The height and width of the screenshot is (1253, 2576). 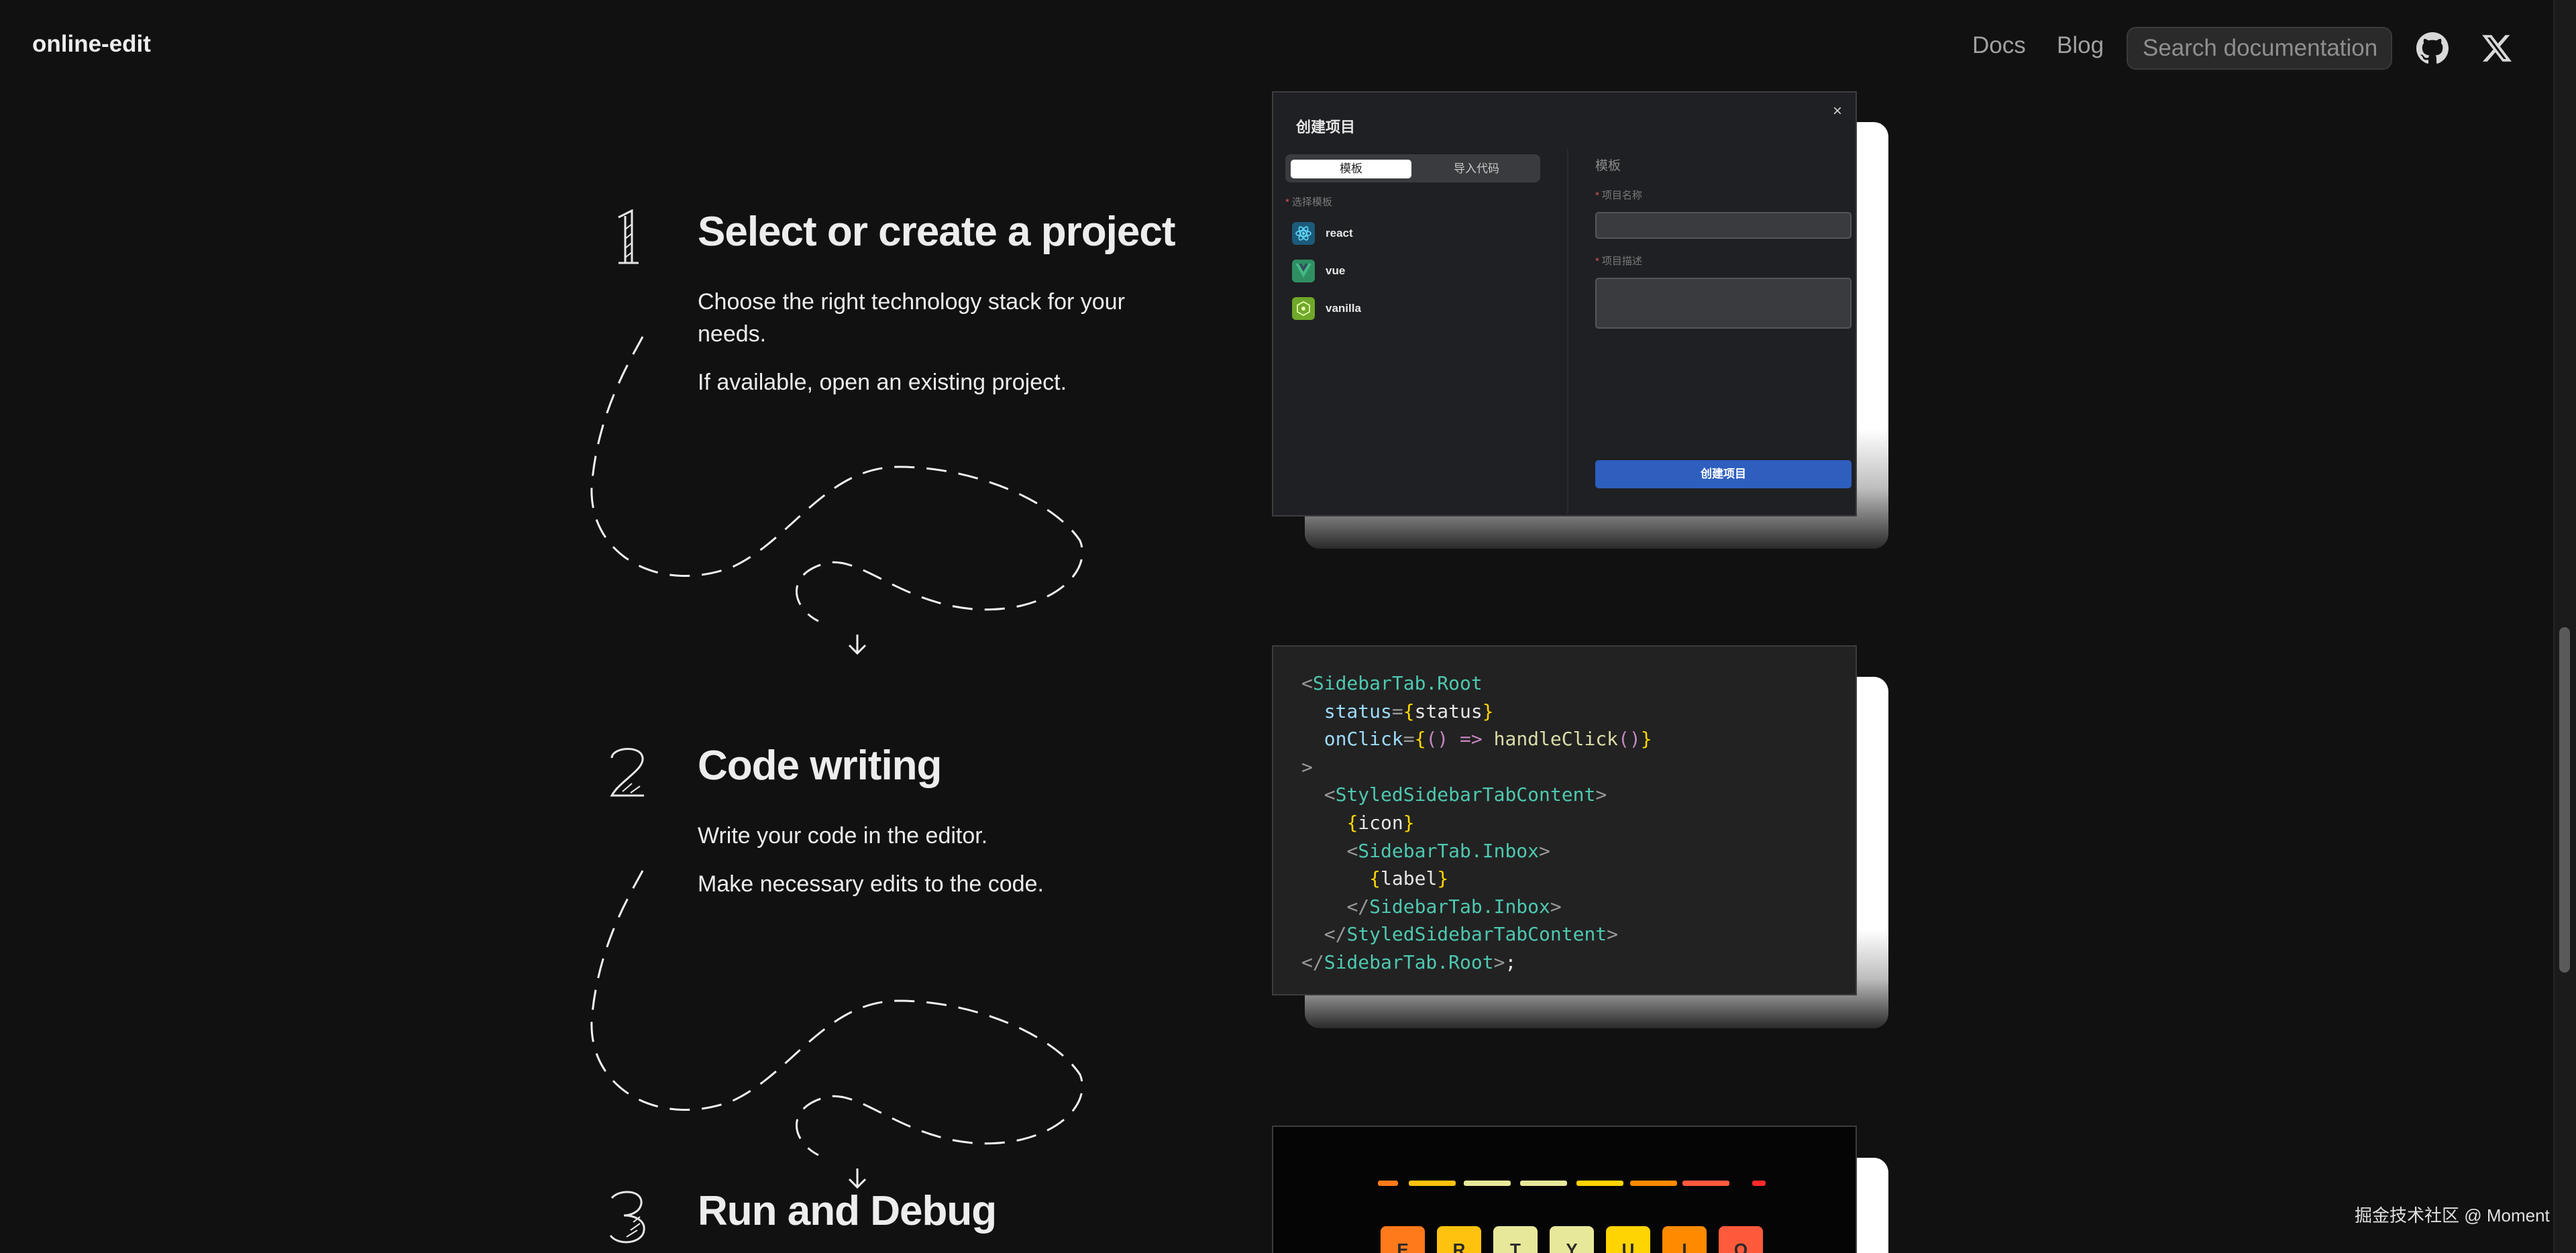 What do you see at coordinates (1741, 1239) in the screenshot?
I see `key-o: O` at bounding box center [1741, 1239].